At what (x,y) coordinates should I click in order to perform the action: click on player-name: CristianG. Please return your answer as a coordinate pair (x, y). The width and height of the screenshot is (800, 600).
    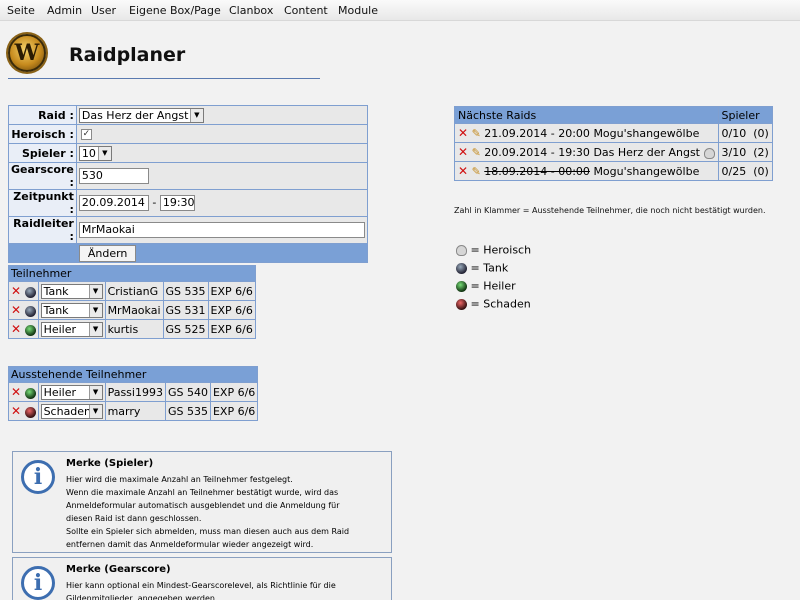
    Looking at the image, I should click on (134, 291).